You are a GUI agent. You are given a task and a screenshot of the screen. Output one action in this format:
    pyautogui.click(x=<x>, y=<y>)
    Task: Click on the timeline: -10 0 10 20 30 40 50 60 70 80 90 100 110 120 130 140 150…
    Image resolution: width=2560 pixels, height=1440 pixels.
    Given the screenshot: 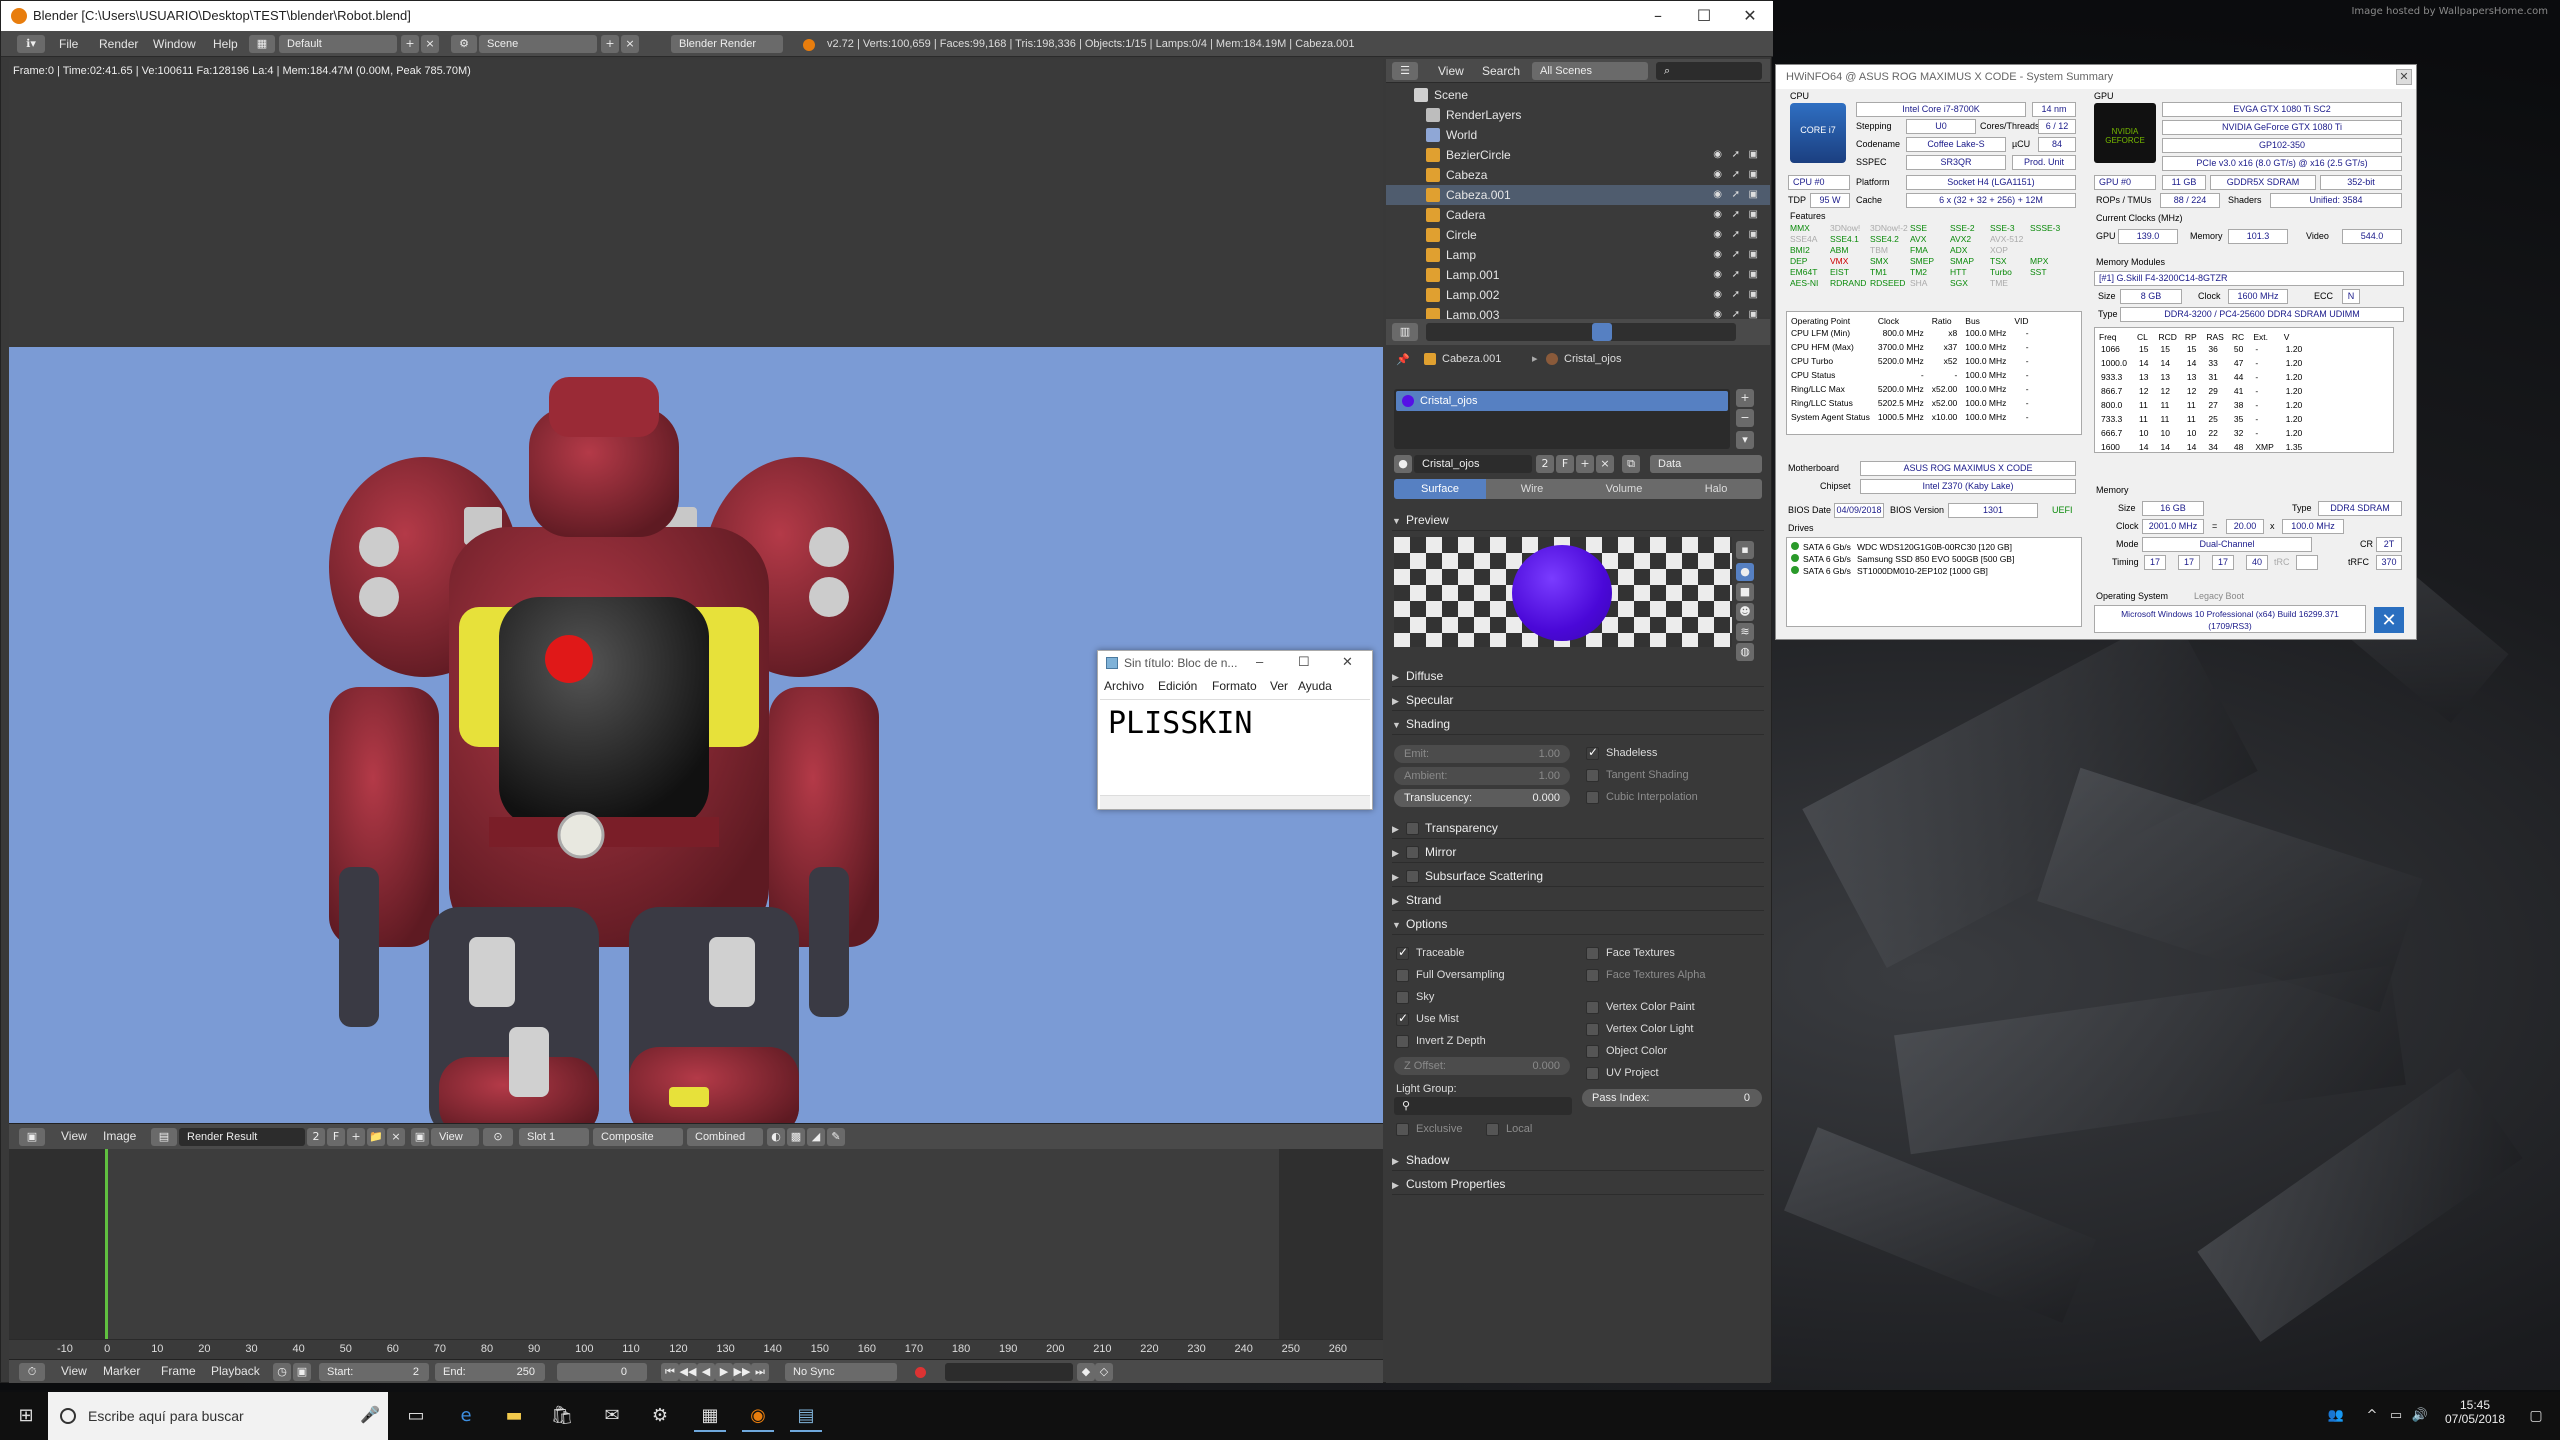 What is the action you would take?
    pyautogui.click(x=696, y=1254)
    